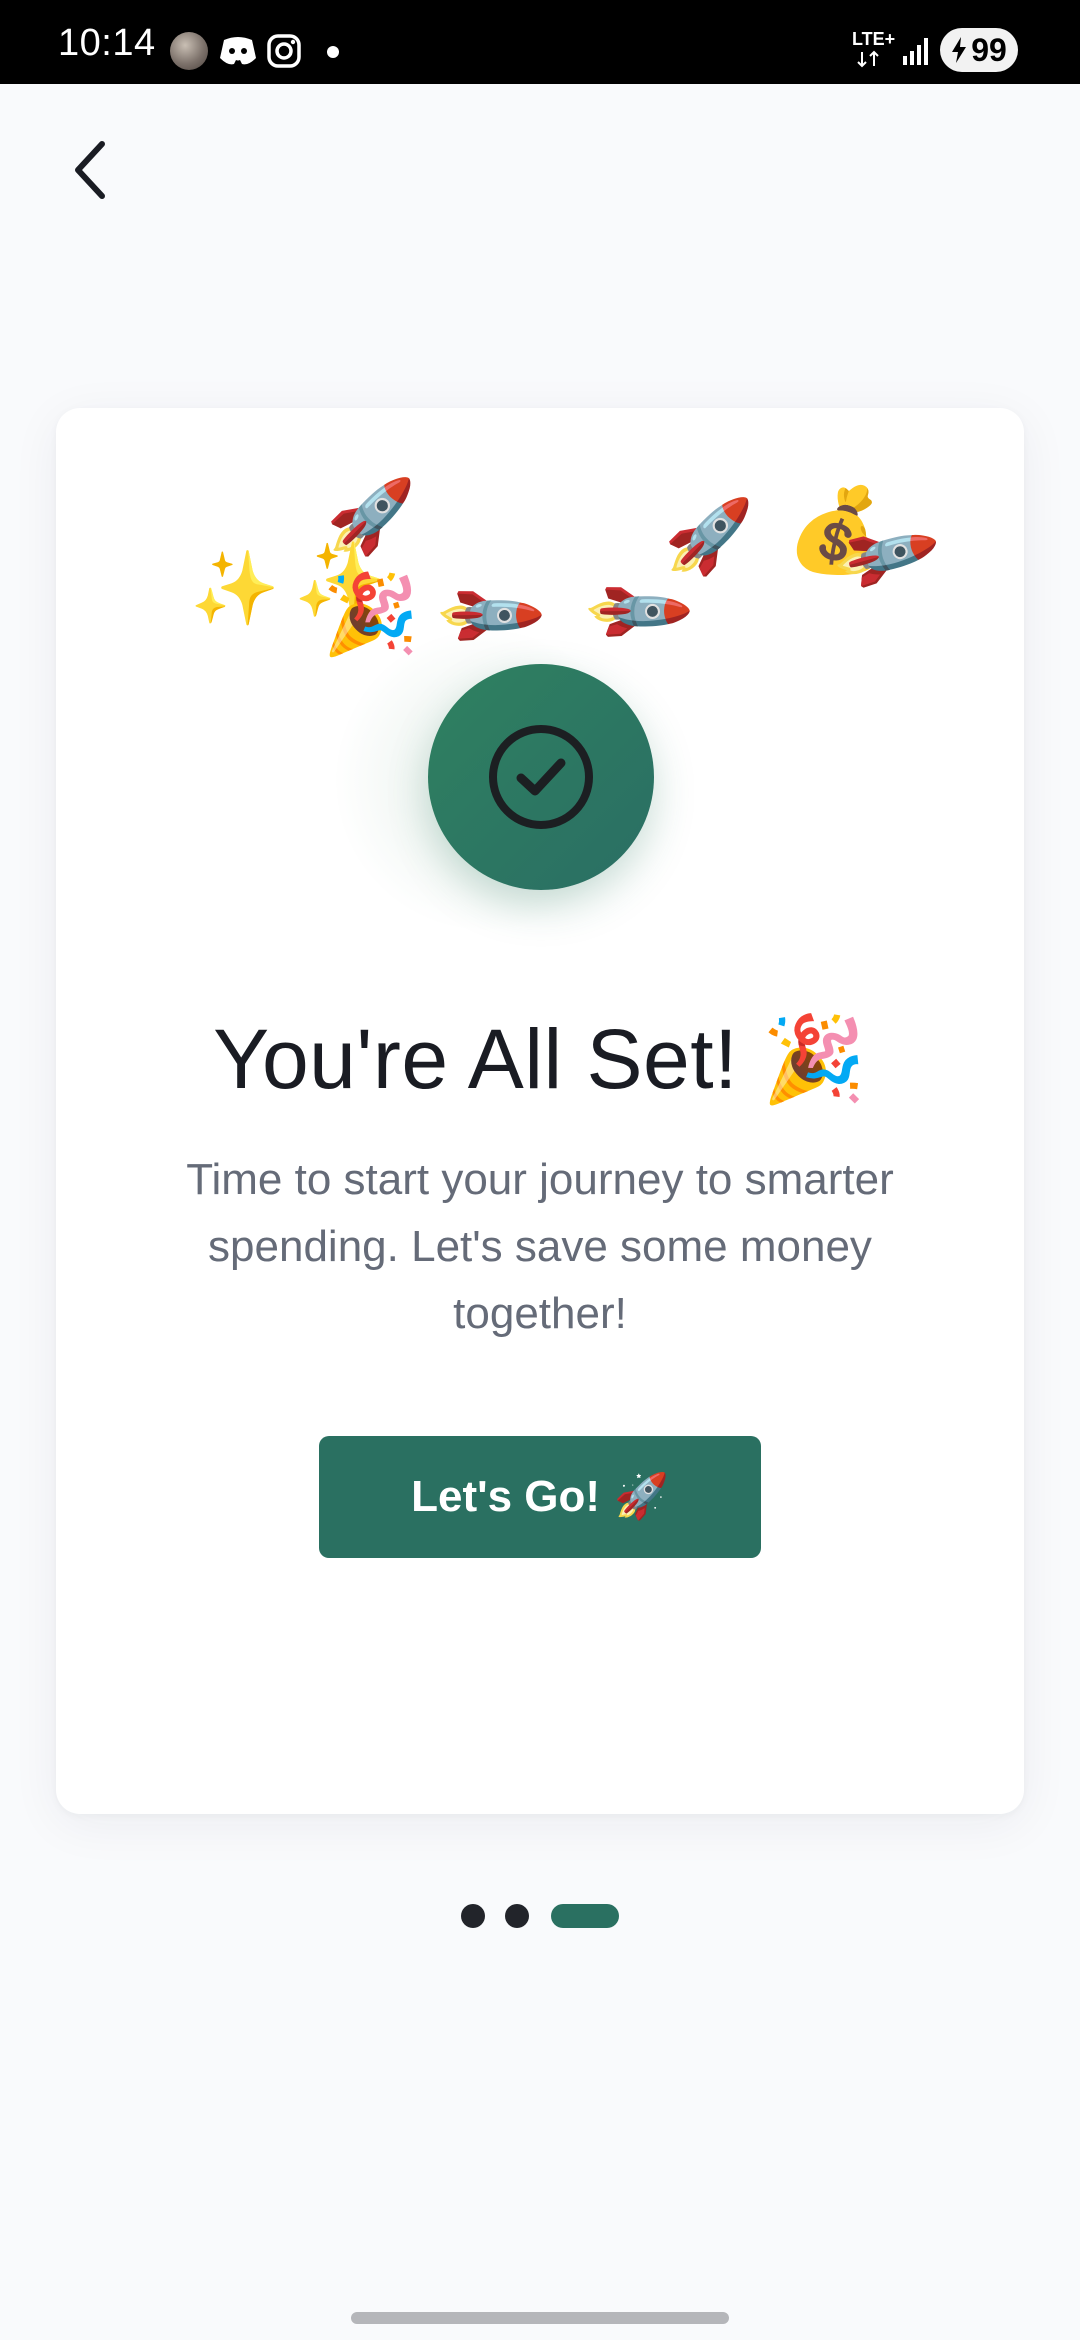 The image size is (1080, 2340). I want to click on title-text: You're All Set!, so click(475, 1059).